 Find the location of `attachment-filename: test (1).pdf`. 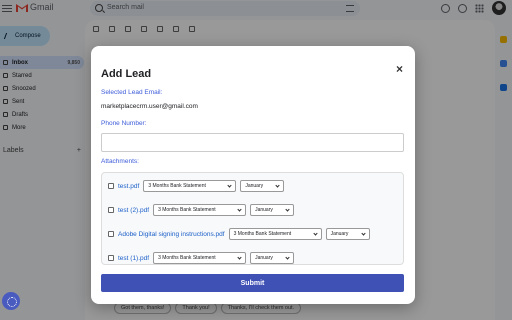

attachment-filename: test (1).pdf is located at coordinates (133, 258).